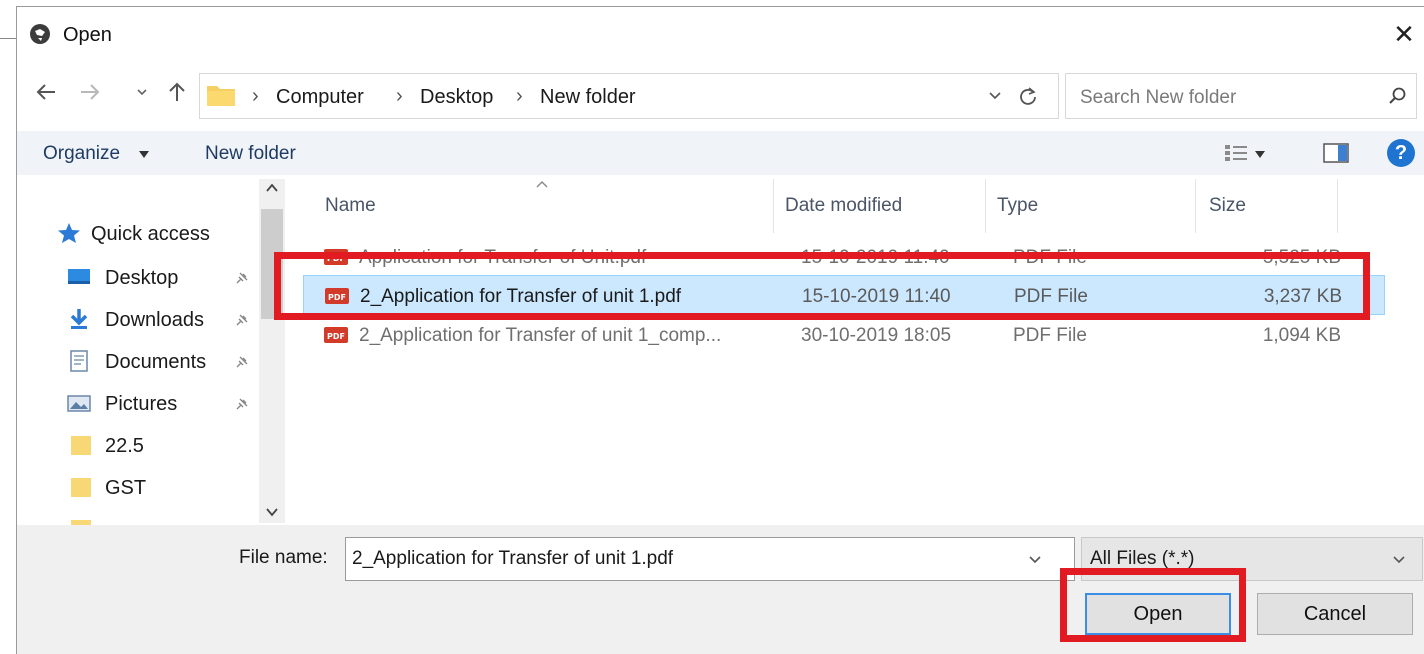 This screenshot has height=654, width=1424. I want to click on file-type-filter-value: All Files (*.*), so click(1142, 558).